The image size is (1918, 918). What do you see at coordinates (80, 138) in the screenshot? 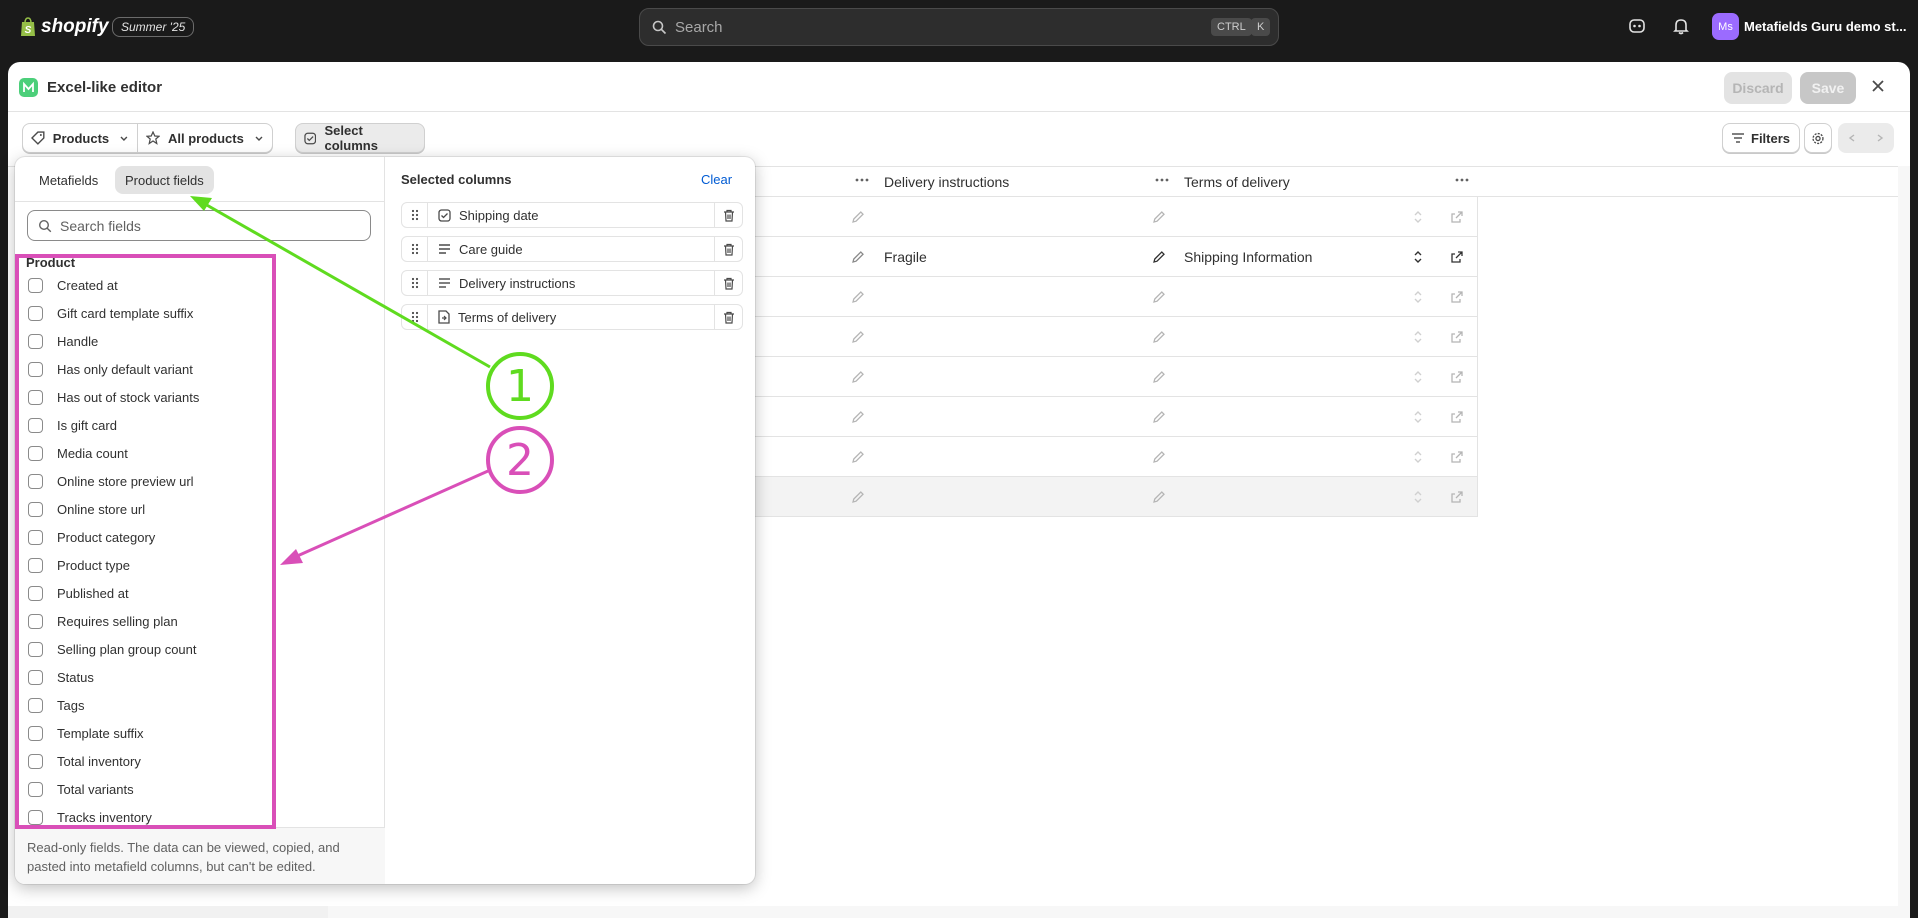
I see `resource-type-select: Products` at bounding box center [80, 138].